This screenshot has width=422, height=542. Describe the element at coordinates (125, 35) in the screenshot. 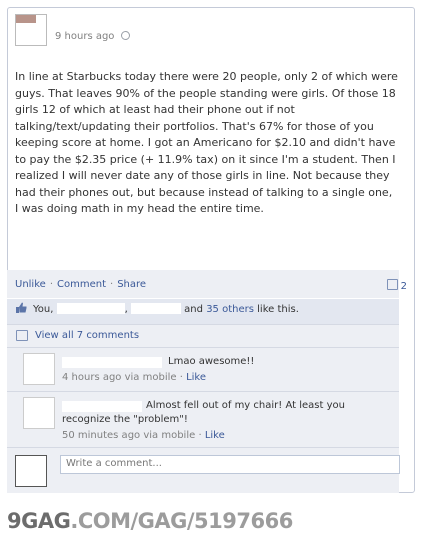

I see `globe-icon` at that location.